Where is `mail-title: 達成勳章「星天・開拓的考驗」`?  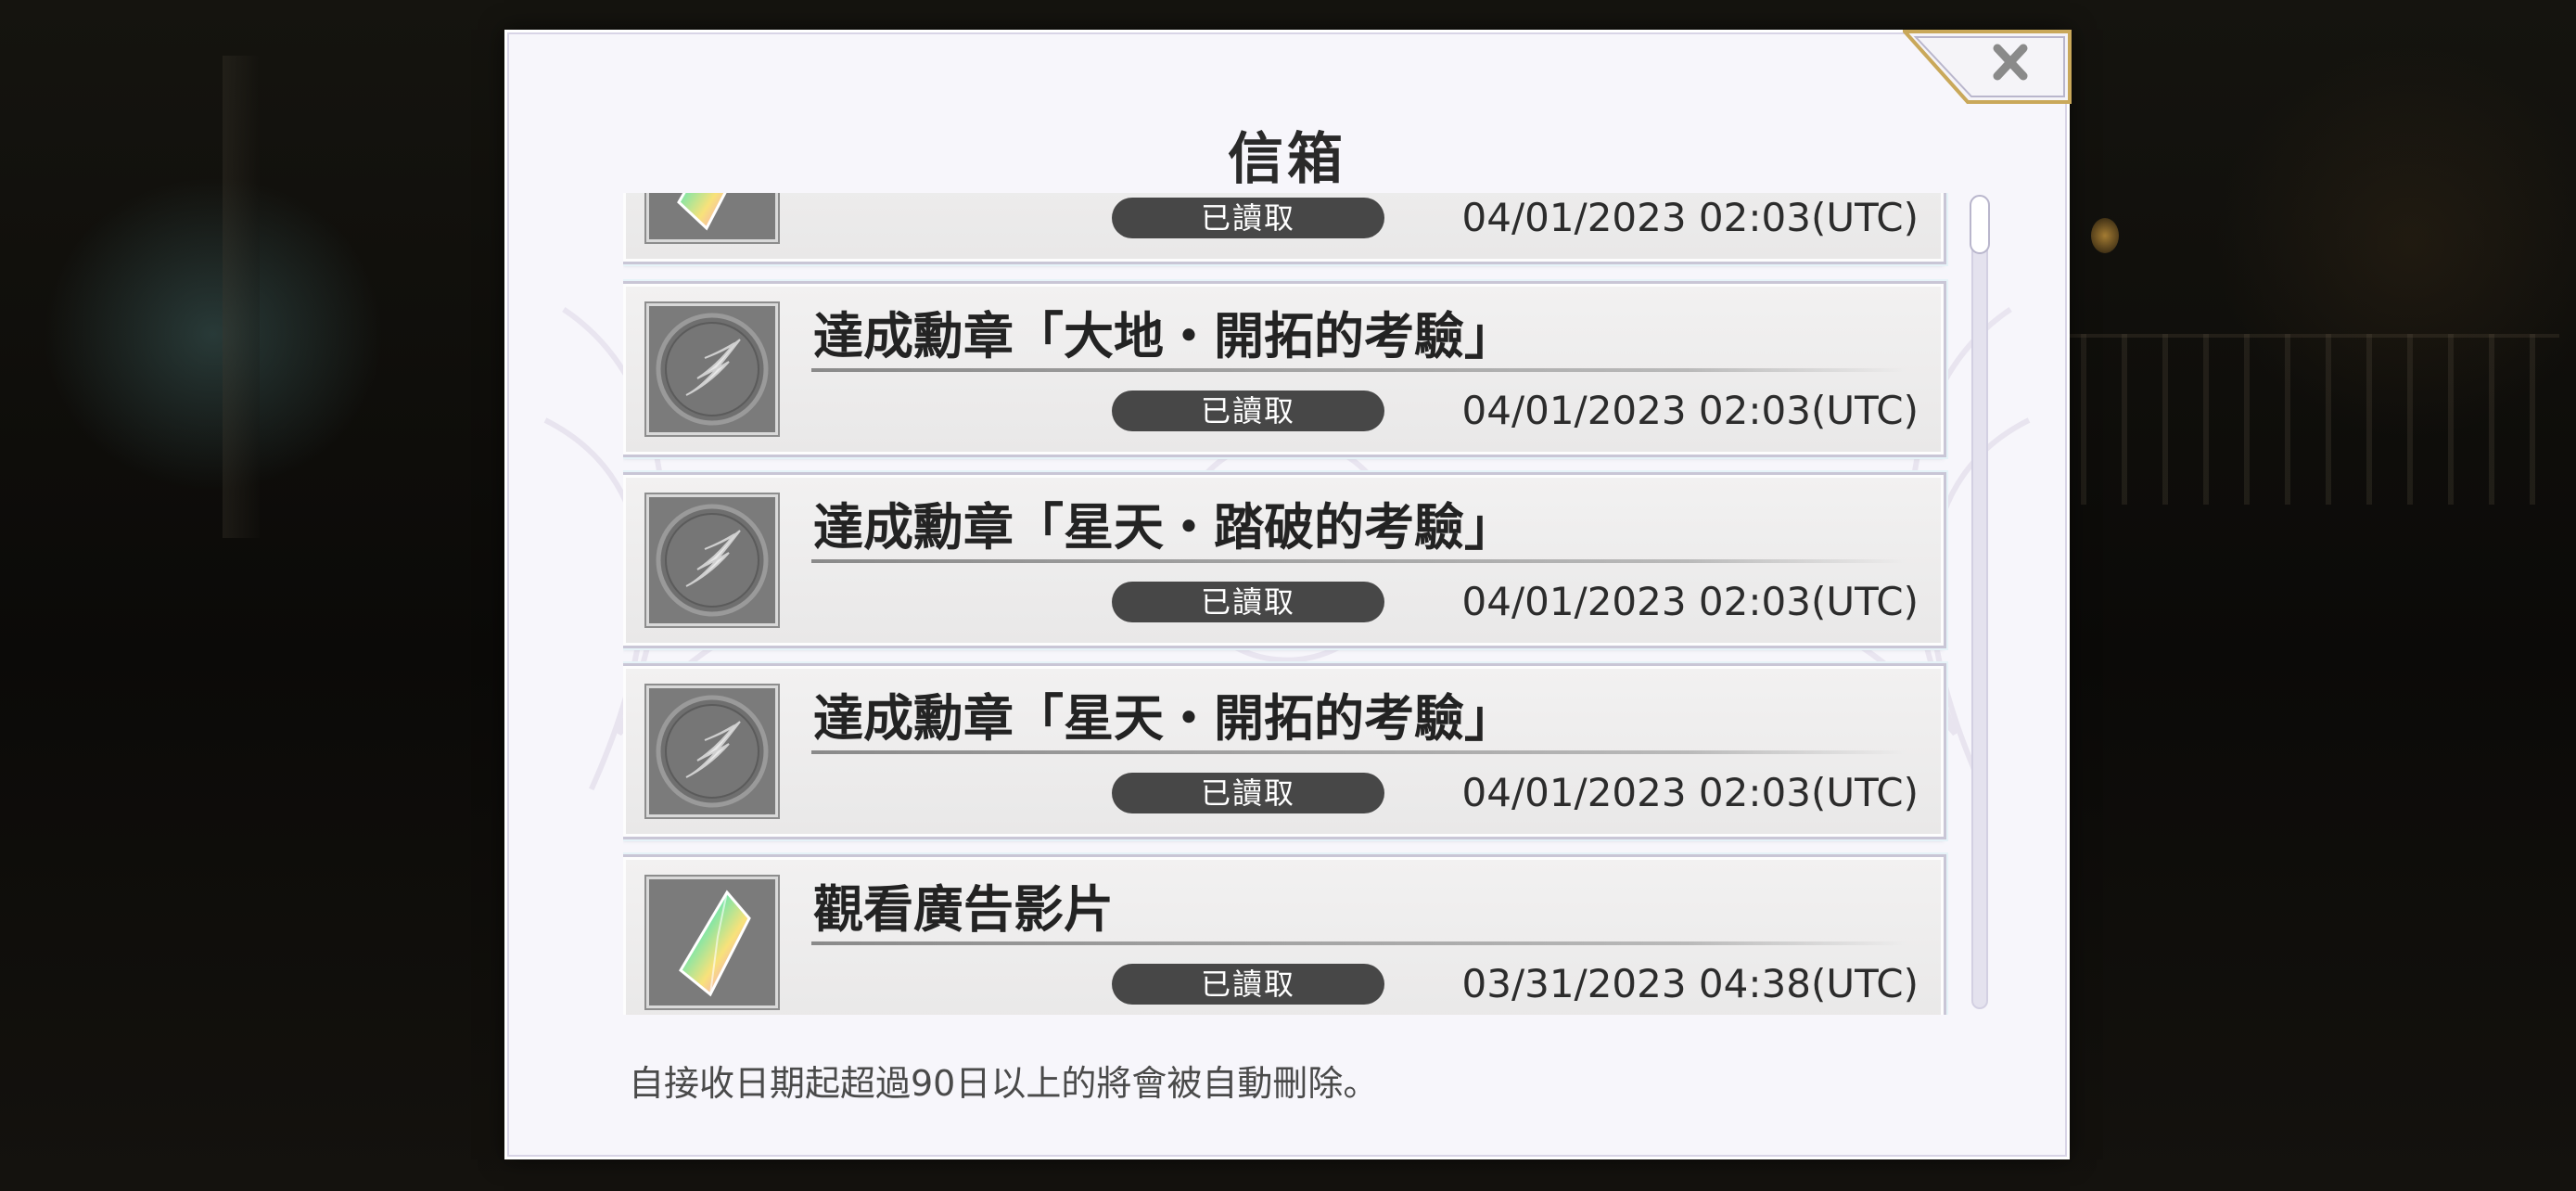
mail-title: 達成勳章「星天・開拓的考驗」 is located at coordinates (1163, 718).